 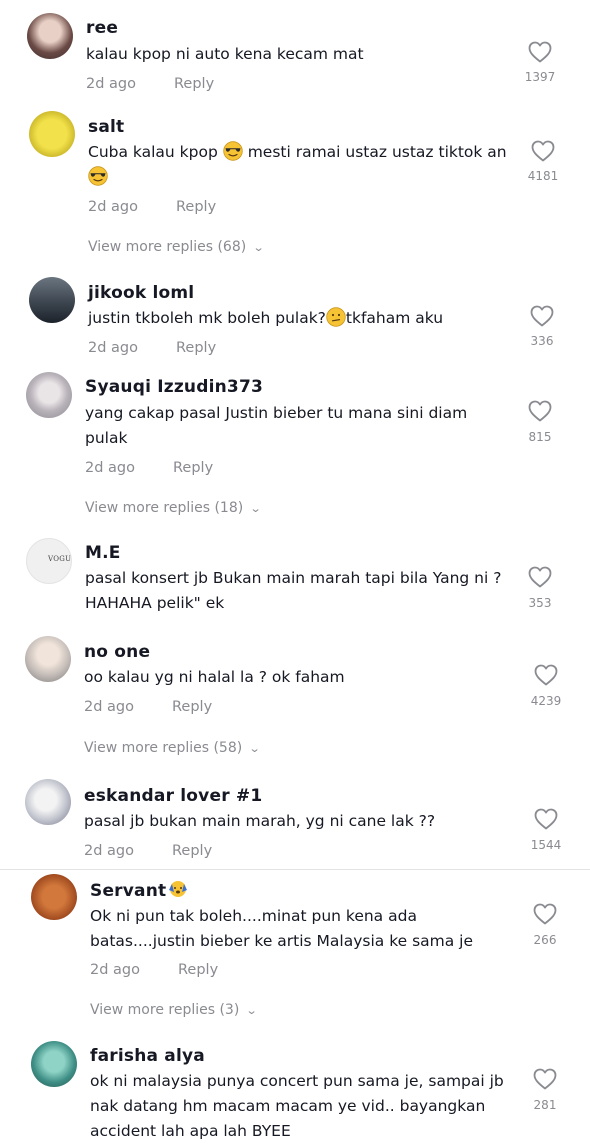 What do you see at coordinates (155, 603) in the screenshot?
I see `comment-text-line: HAHAHA pelik" ek` at bounding box center [155, 603].